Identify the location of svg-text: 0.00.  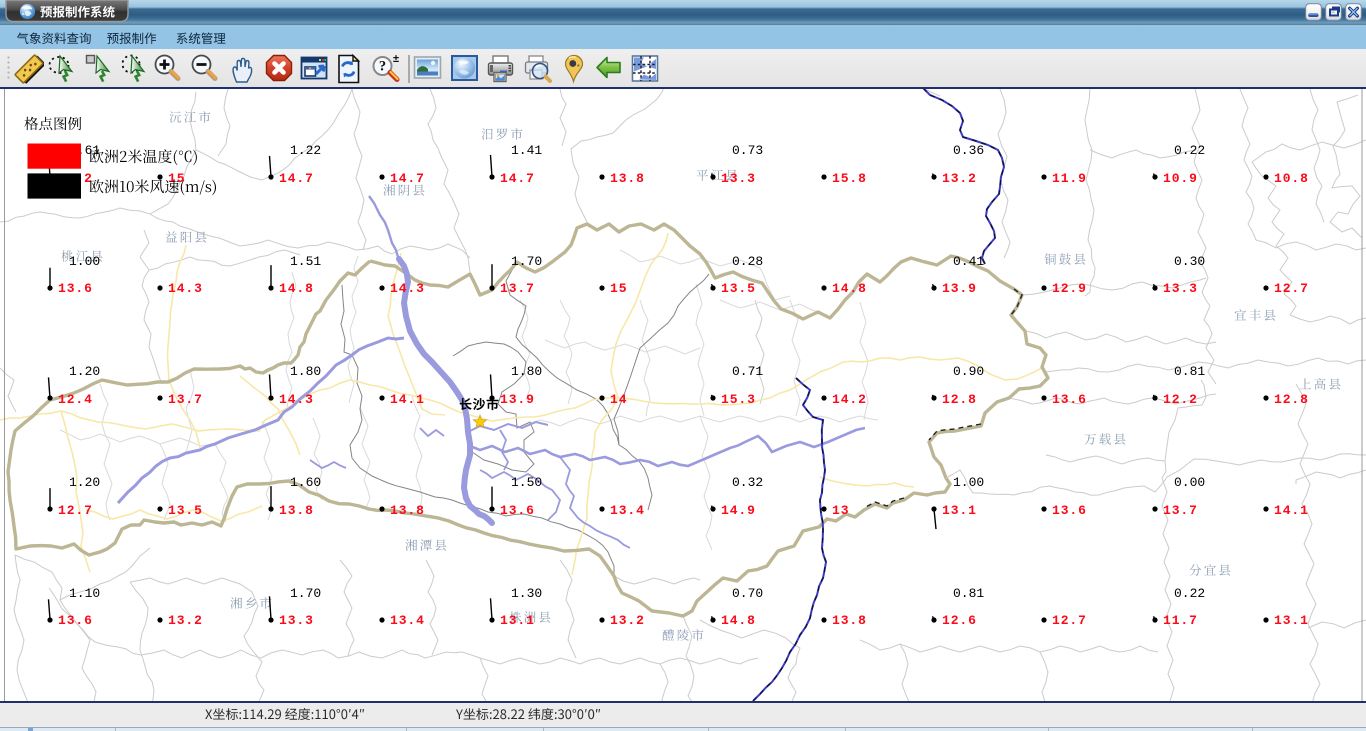
(1189, 482).